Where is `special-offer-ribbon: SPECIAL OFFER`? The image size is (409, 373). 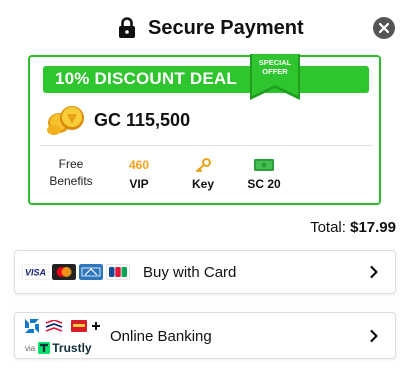
special-offer-ribbon: SPECIAL OFFER is located at coordinates (275, 77).